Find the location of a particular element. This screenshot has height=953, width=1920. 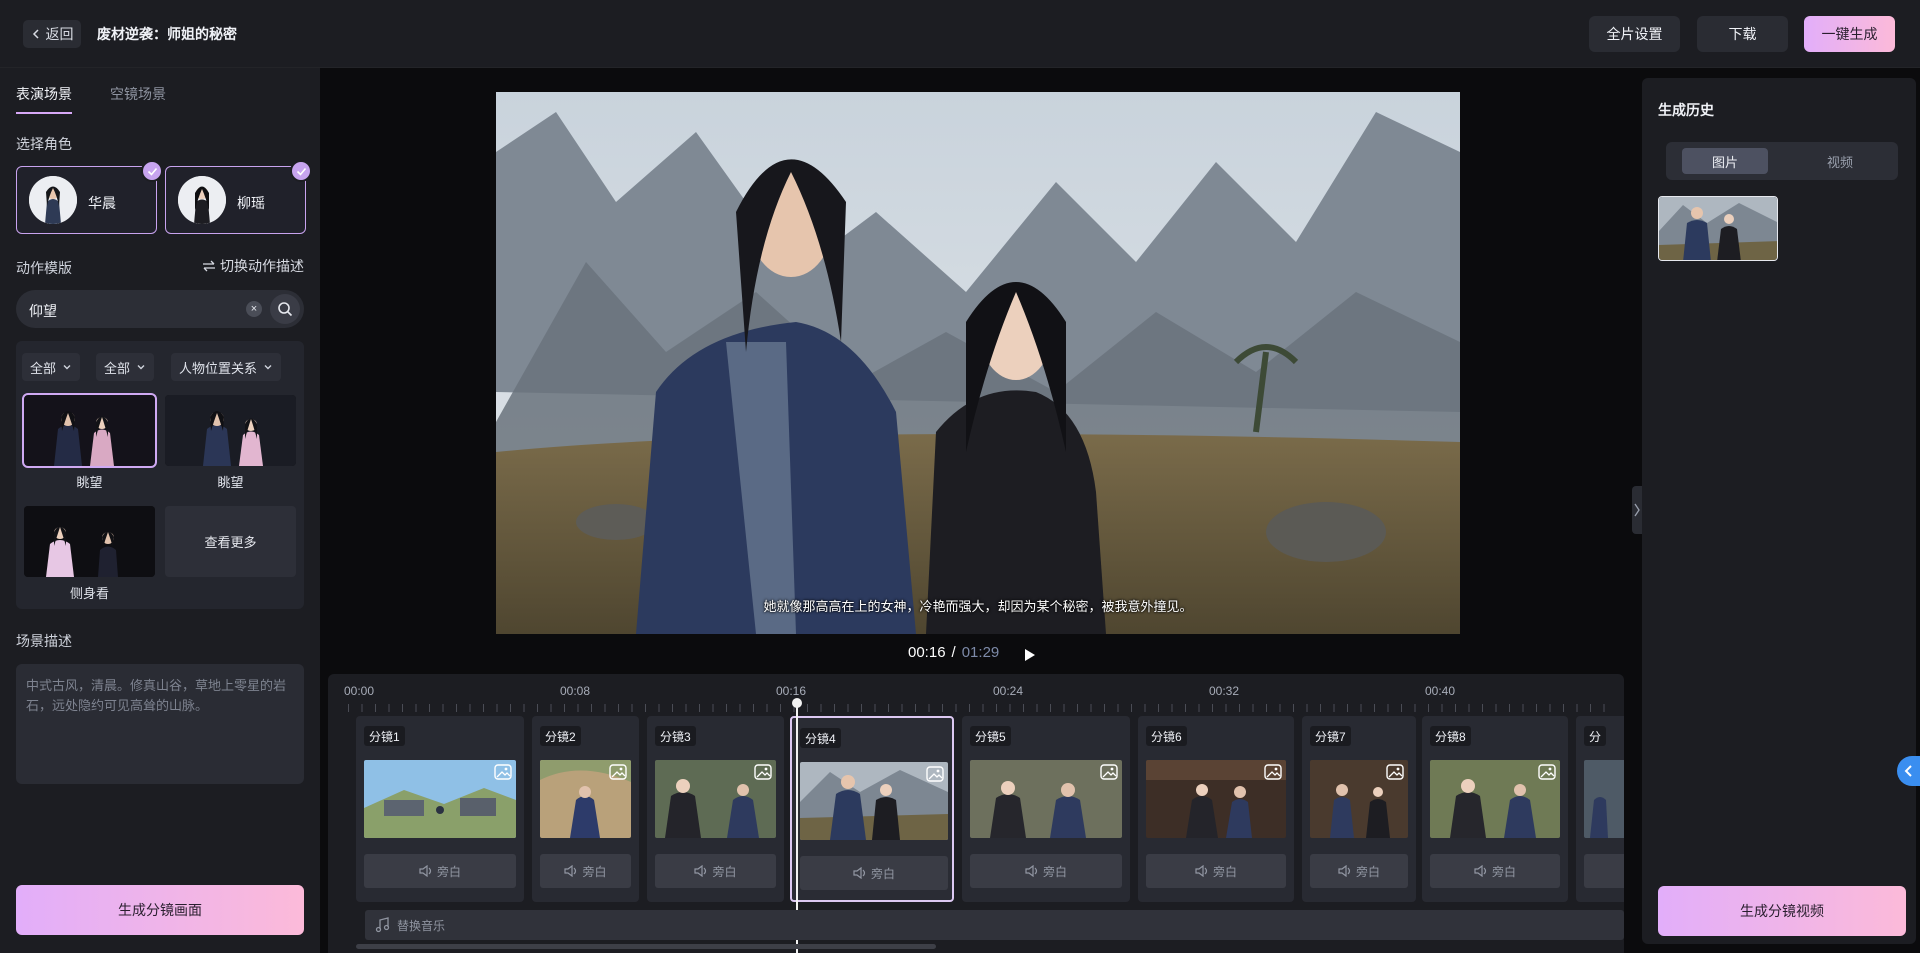

action-item: 侧身看 is located at coordinates (89, 554).